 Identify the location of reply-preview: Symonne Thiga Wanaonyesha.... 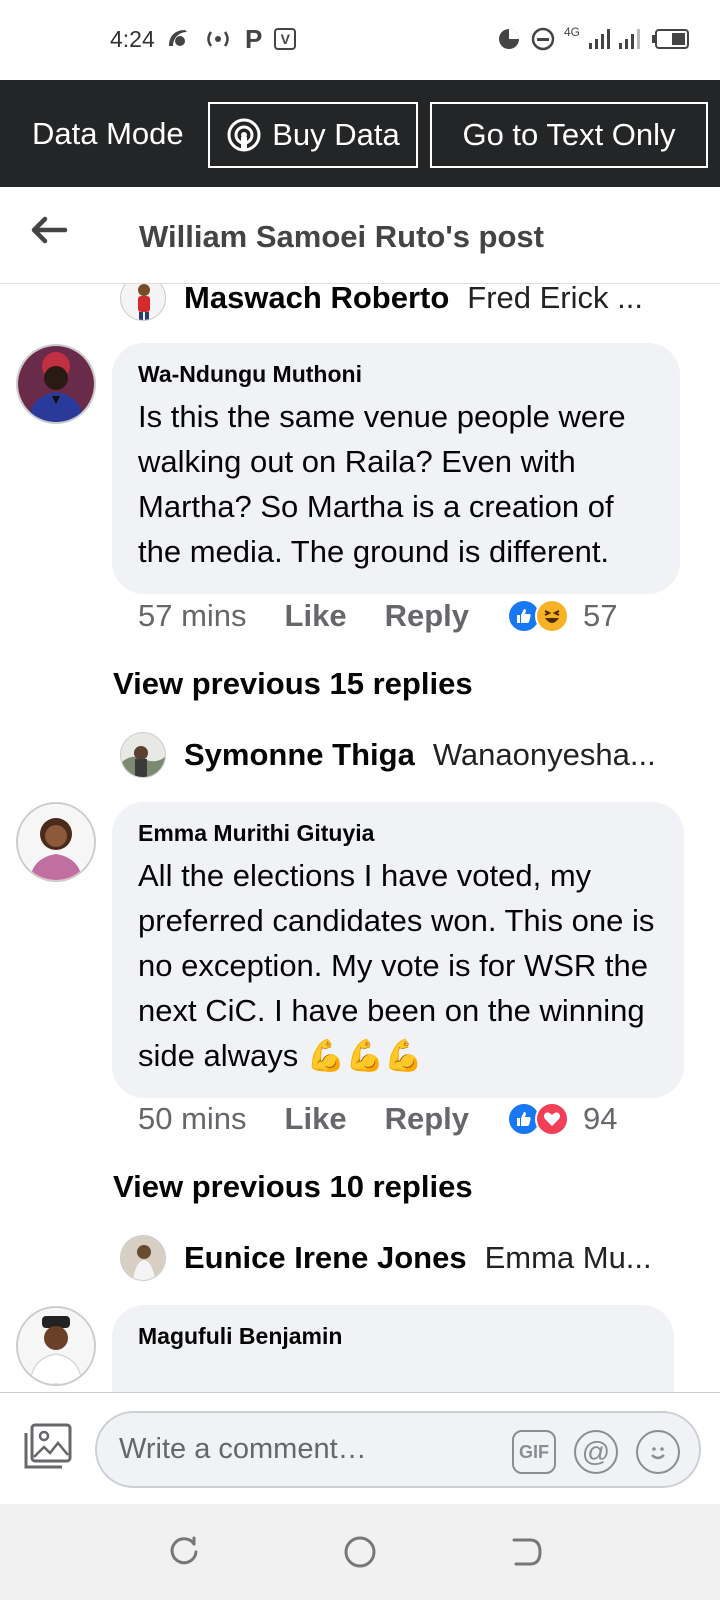
(388, 755).